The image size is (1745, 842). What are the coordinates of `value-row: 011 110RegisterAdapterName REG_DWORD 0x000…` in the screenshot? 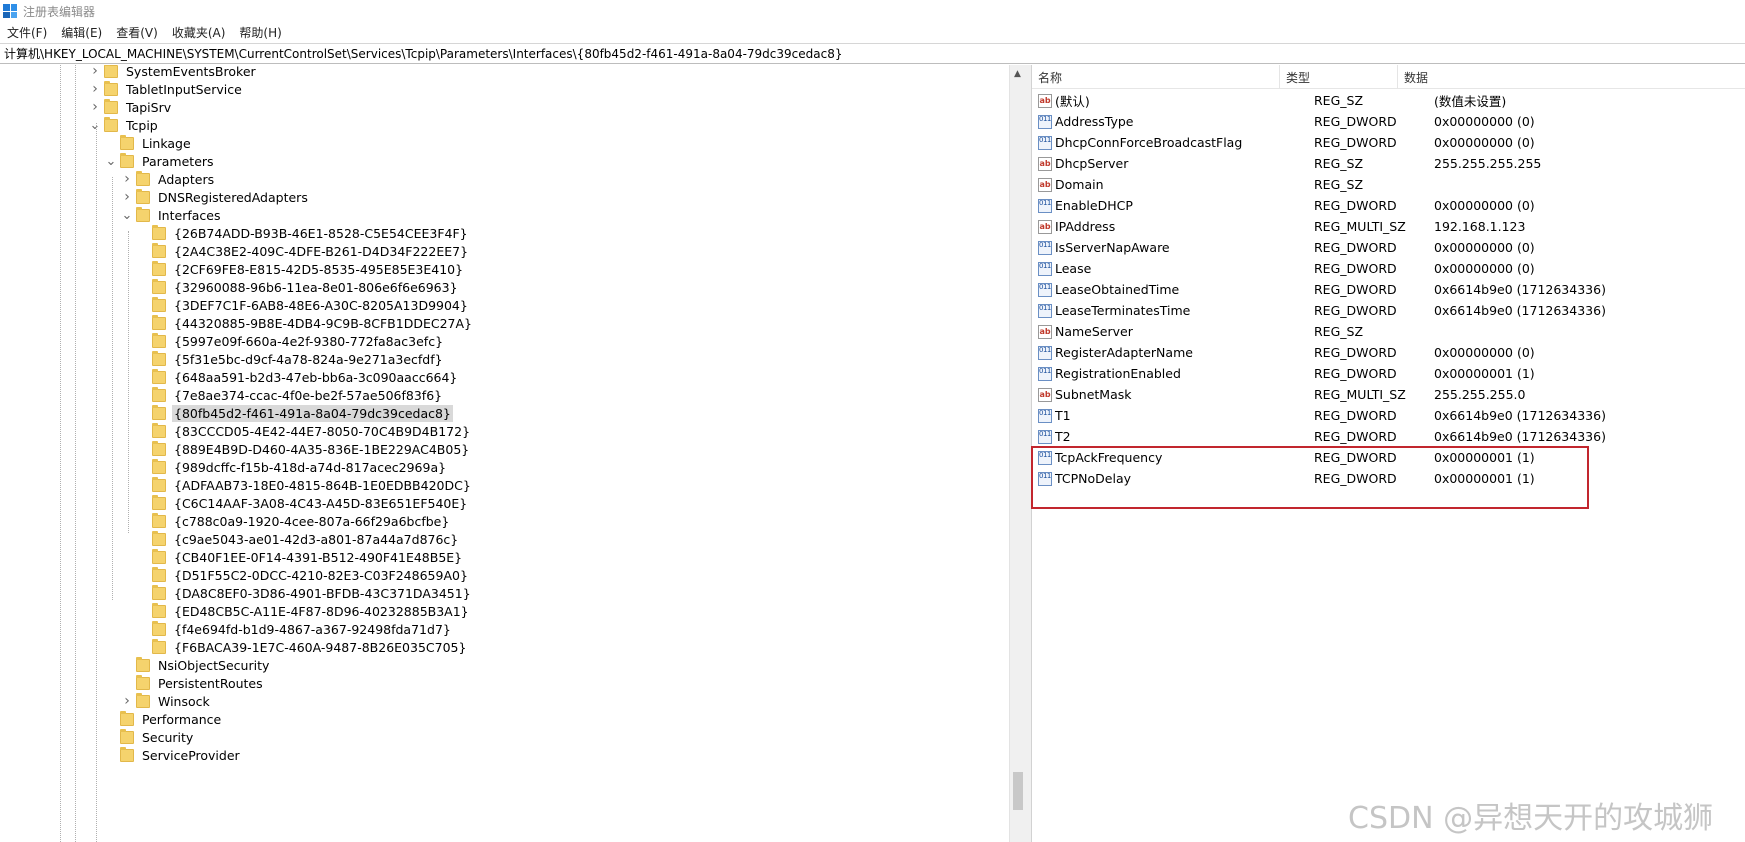 It's located at (1388, 352).